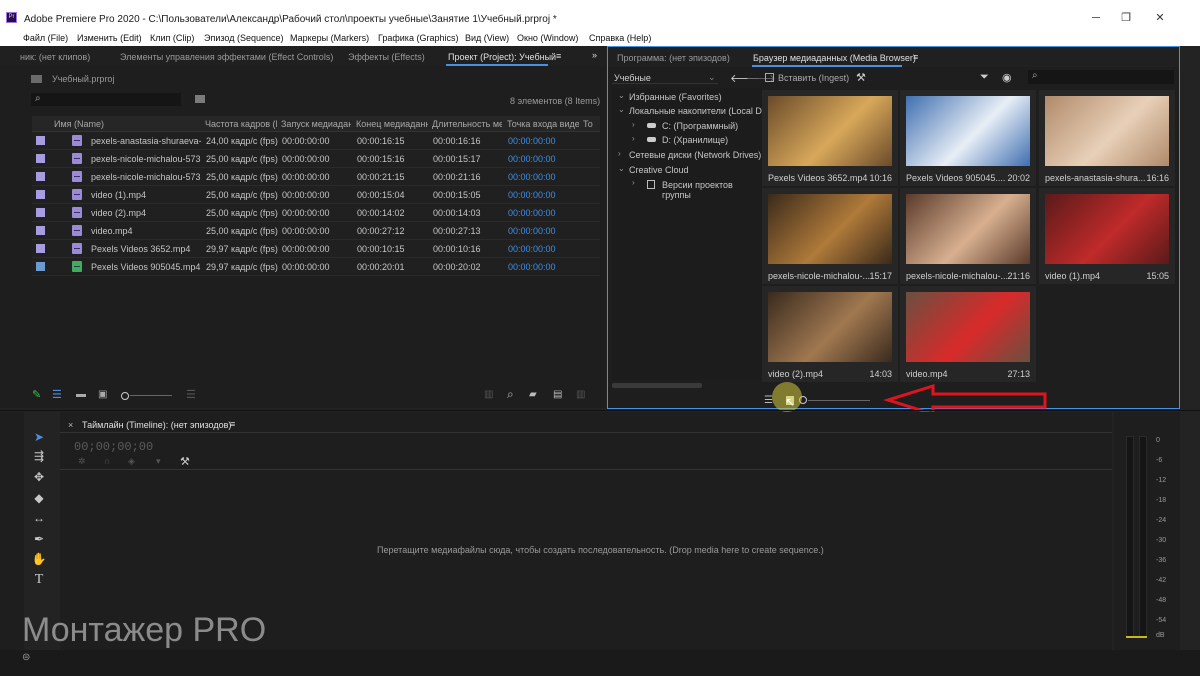 This screenshot has height=676, width=1200. I want to click on track-select-tool-icon: ⇶, so click(39, 456).